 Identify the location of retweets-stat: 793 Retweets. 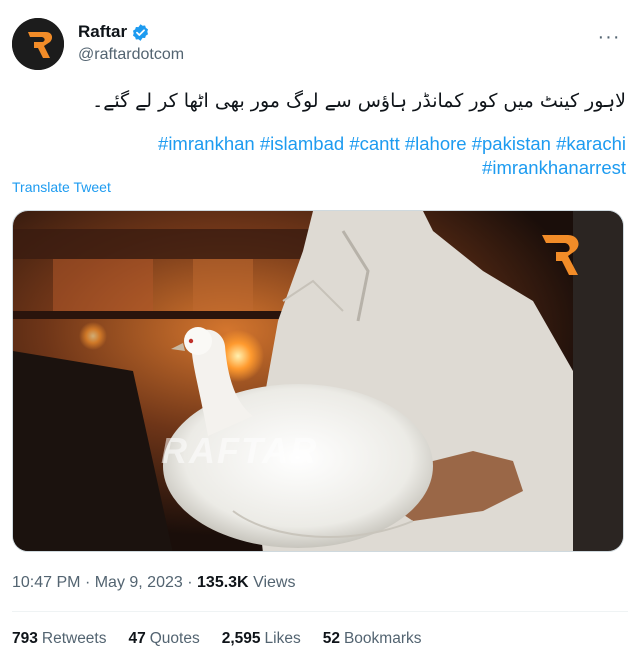
(59, 639).